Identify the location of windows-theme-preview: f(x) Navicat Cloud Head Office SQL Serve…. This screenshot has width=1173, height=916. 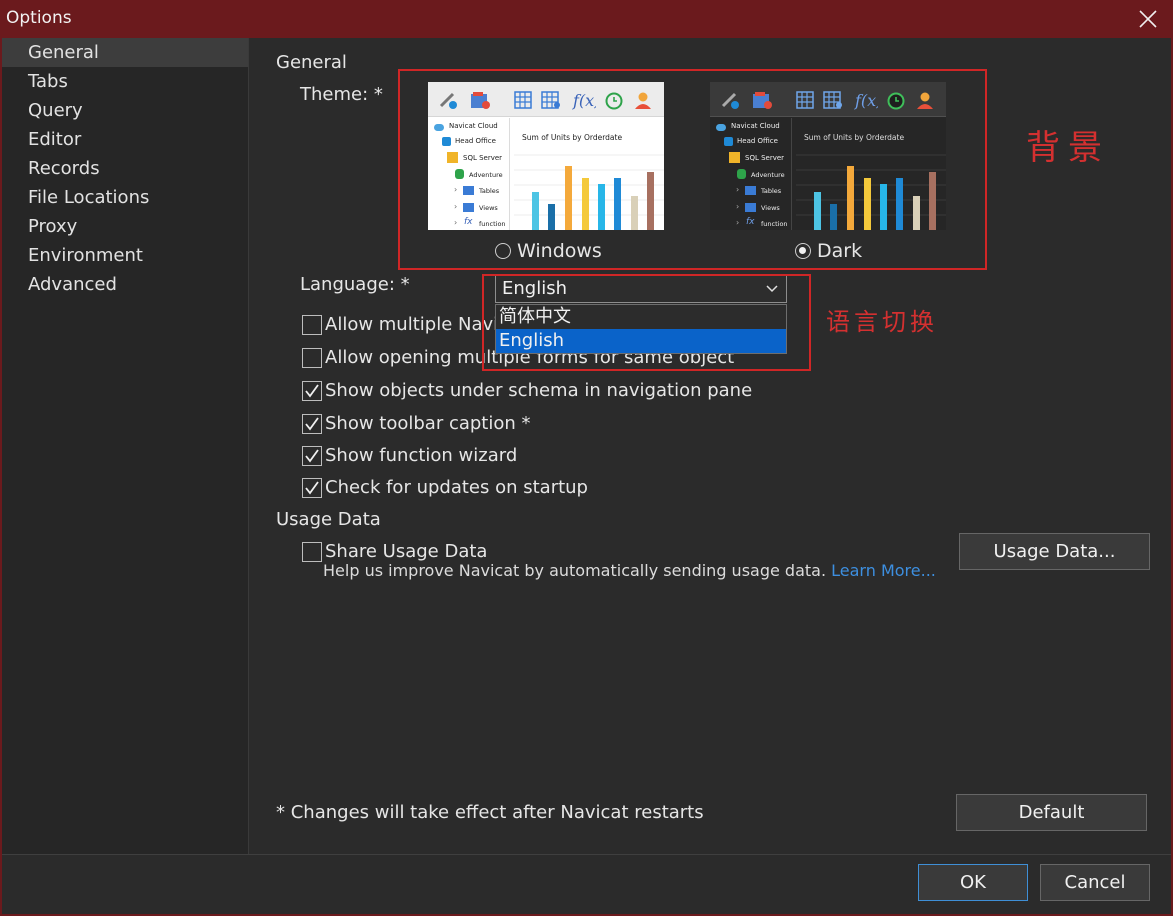
(546, 156).